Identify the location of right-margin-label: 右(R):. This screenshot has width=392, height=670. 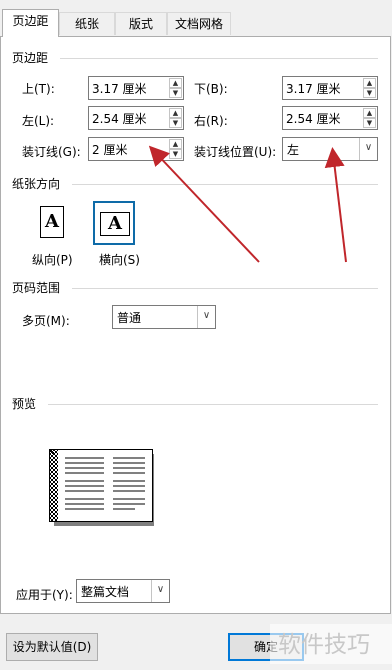
(211, 121).